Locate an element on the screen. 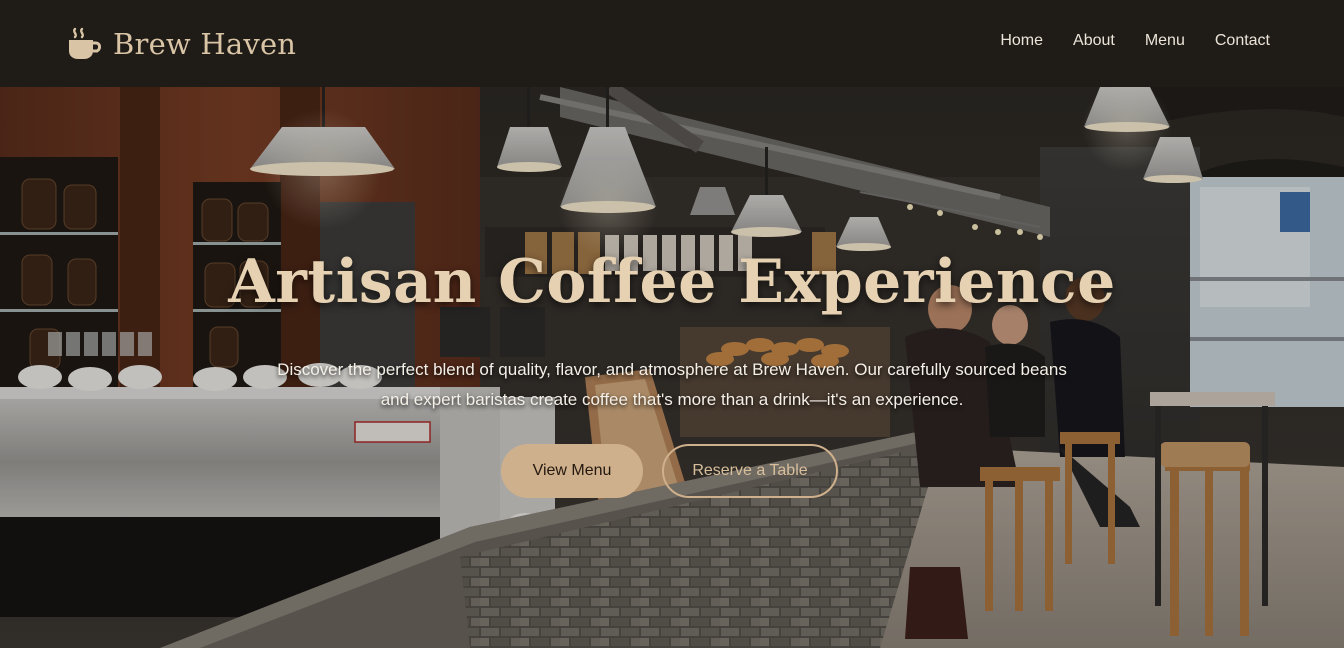  view-menu-button: View Menu is located at coordinates (572, 471).